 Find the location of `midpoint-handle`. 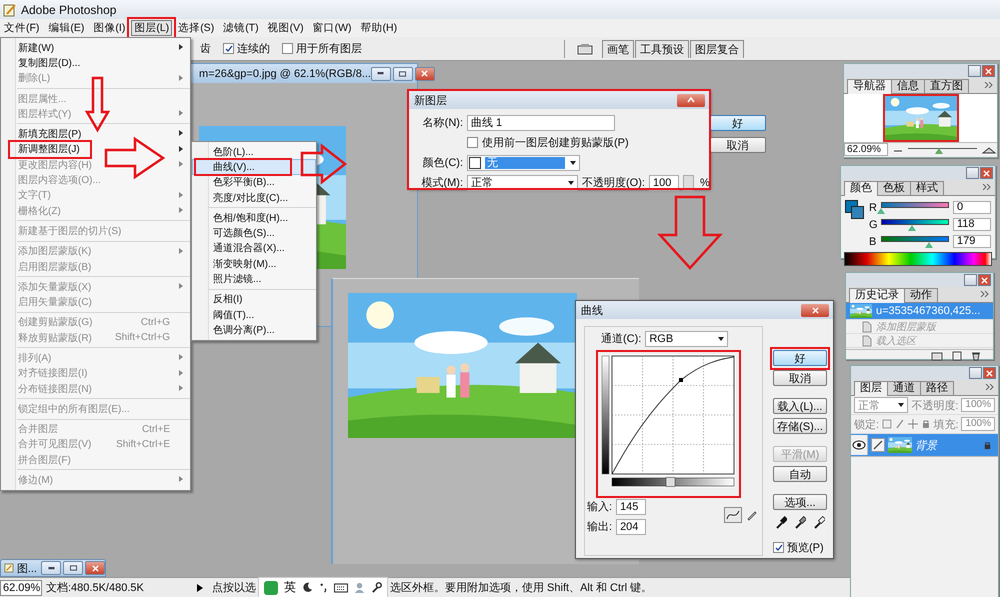

midpoint-handle is located at coordinates (671, 482).